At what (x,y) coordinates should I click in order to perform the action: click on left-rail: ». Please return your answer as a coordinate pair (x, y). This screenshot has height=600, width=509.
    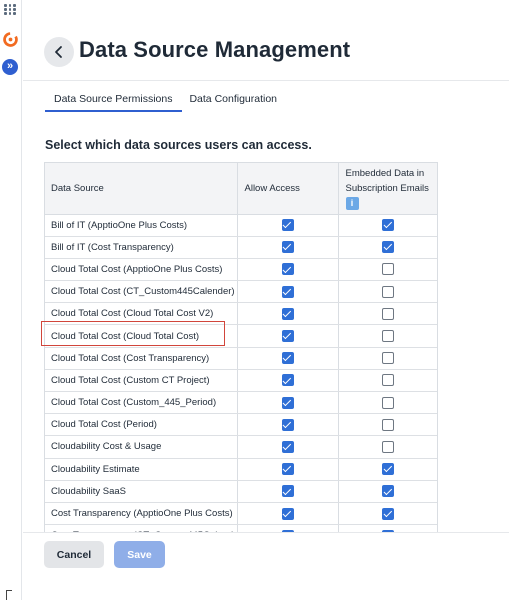
    Looking at the image, I should click on (11, 300).